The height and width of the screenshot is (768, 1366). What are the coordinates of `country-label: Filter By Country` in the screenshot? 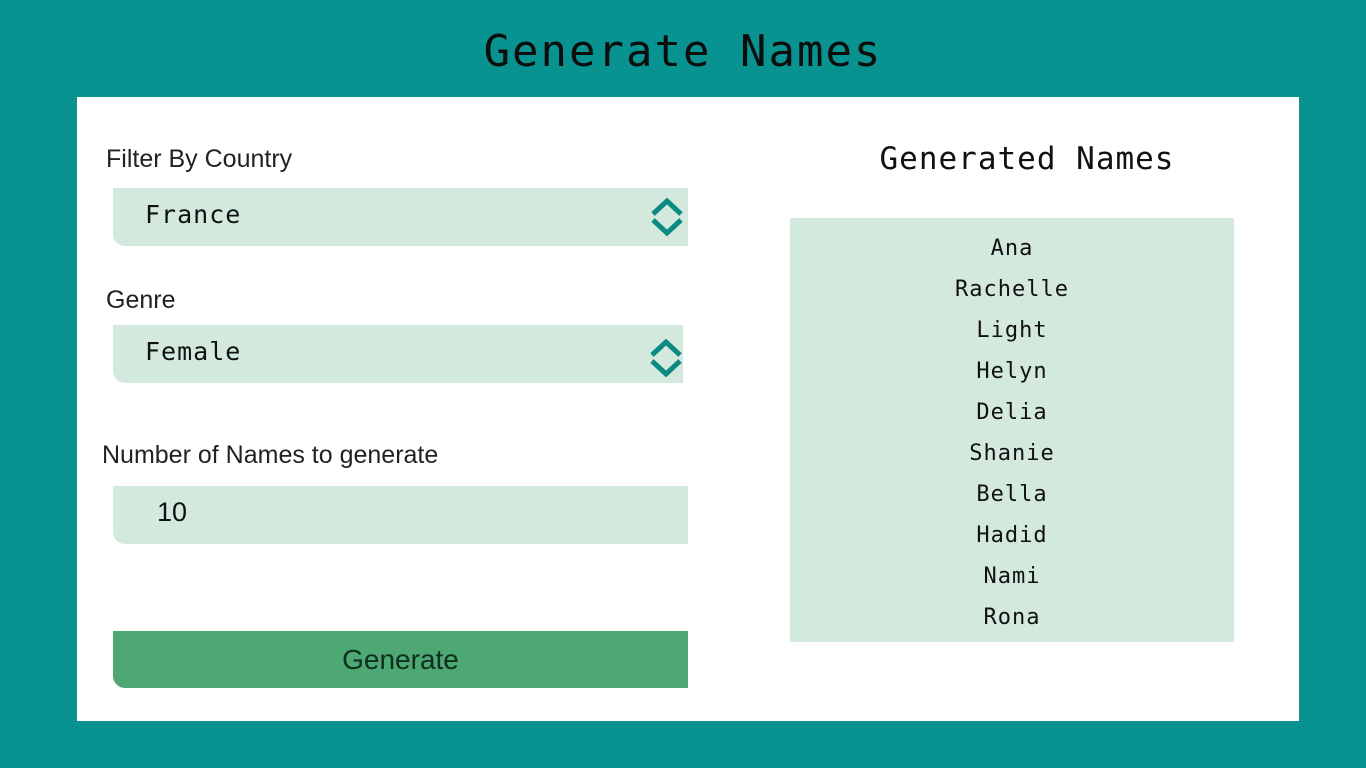 It's located at (199, 159).